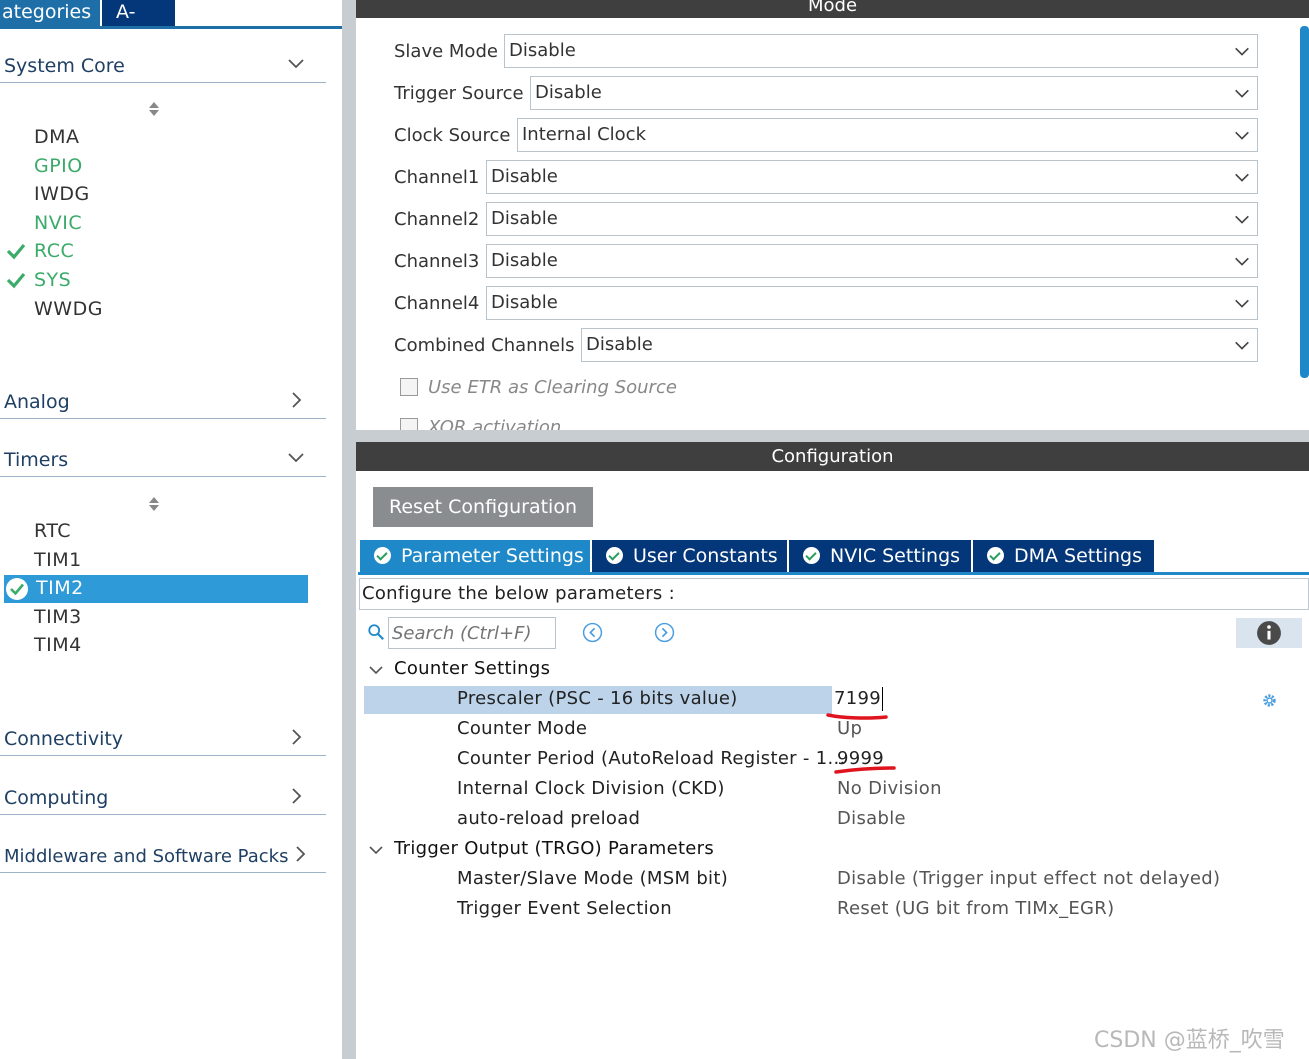 This screenshot has height=1059, width=1309. I want to click on category-label: Analog, so click(37, 402).